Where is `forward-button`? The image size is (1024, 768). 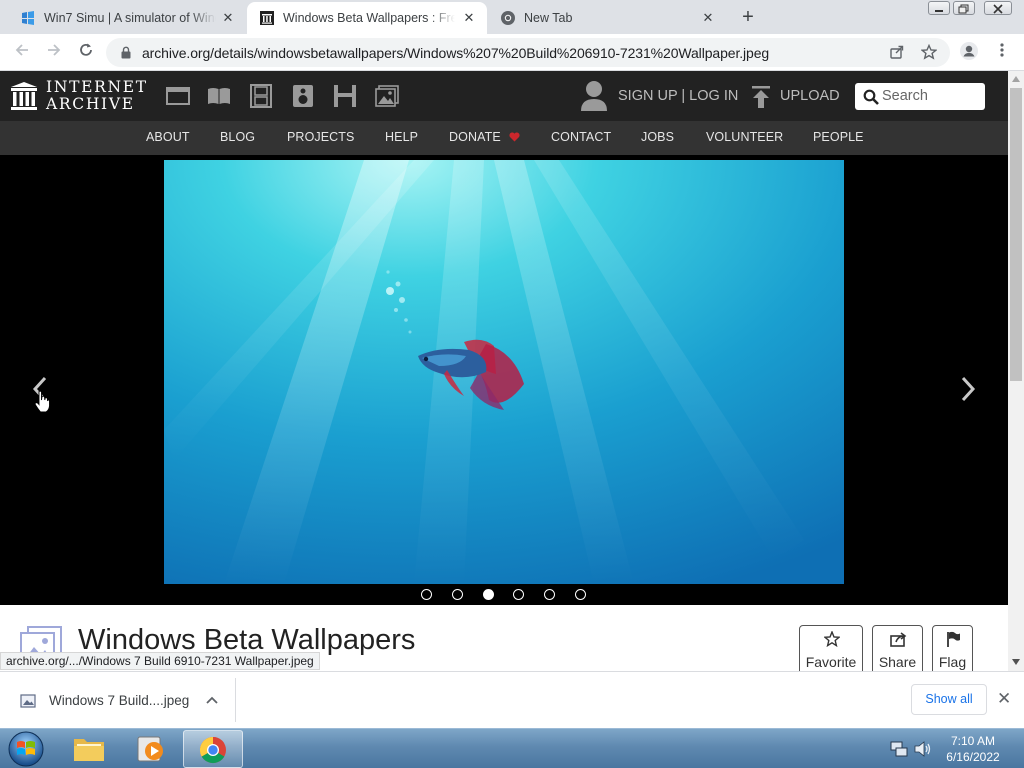
forward-button is located at coordinates (54, 52).